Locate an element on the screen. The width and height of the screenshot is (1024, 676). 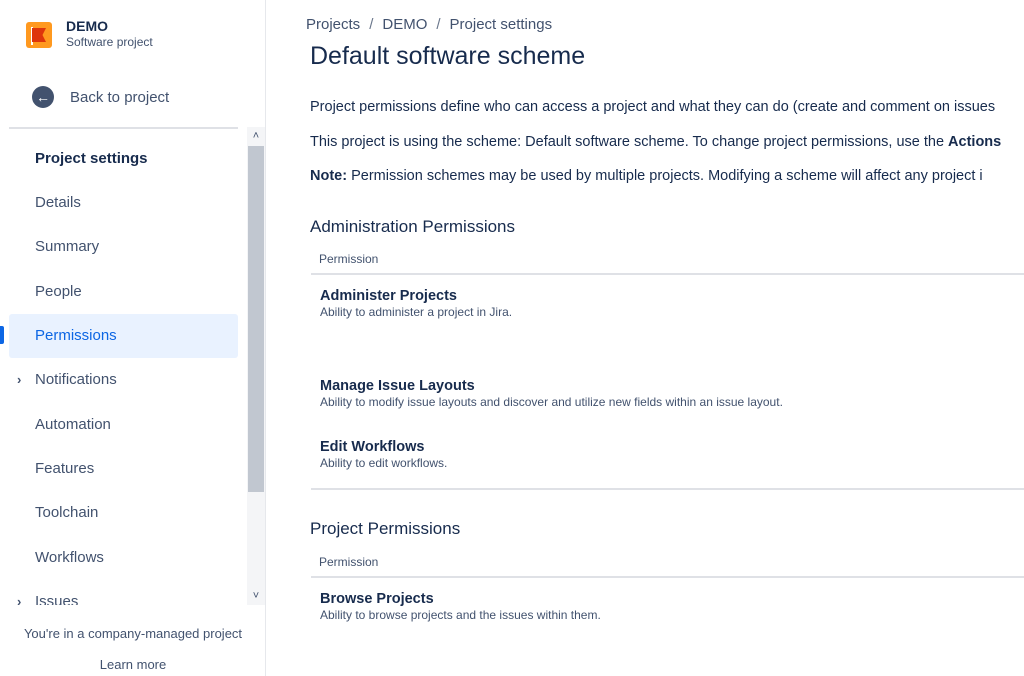
sidebar-item-workflows: Workflows is located at coordinates (123, 558).